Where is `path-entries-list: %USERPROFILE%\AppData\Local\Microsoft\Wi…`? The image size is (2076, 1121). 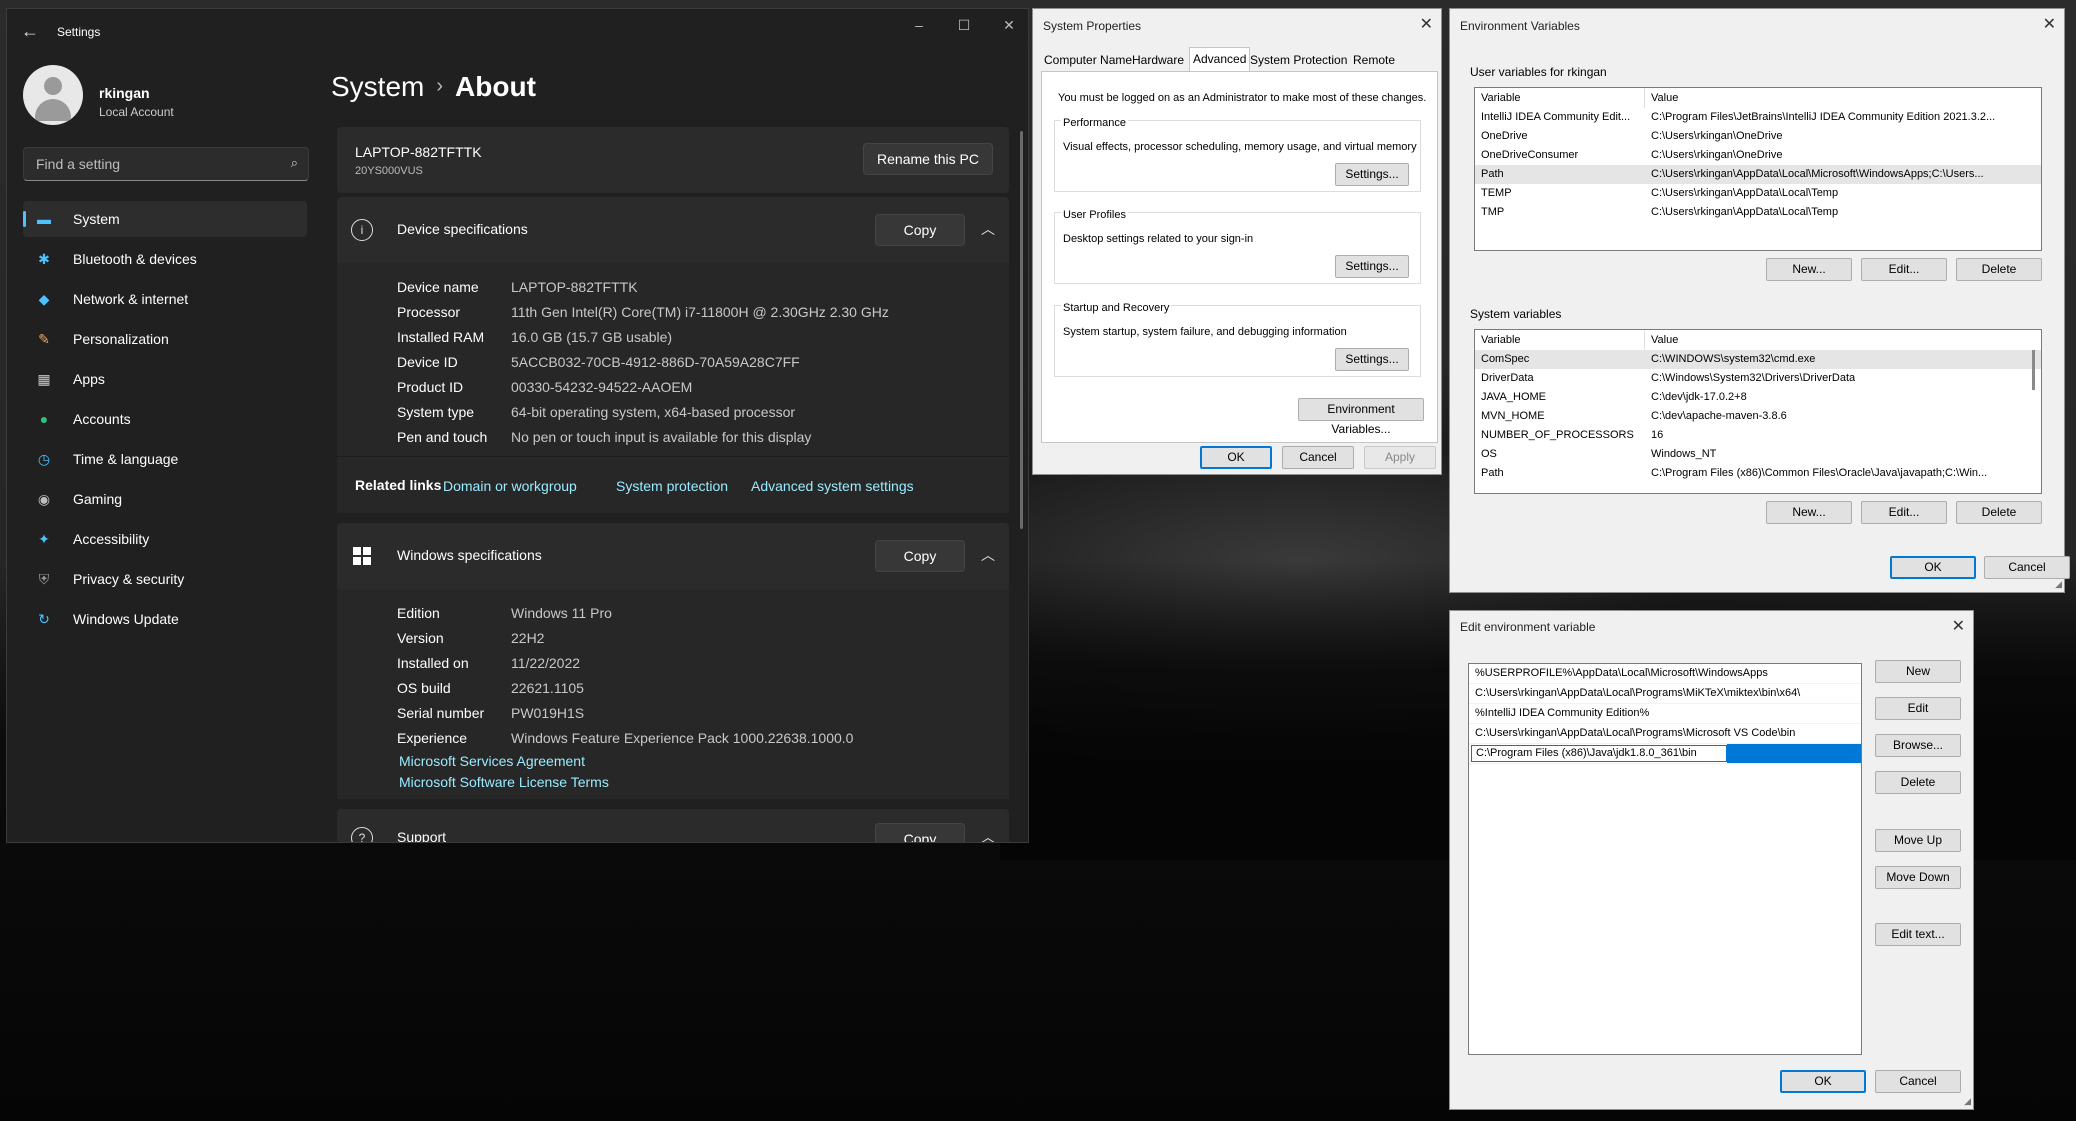
path-entries-list: %USERPROFILE%\AppData\Local\Microsoft\Wi… is located at coordinates (1665, 859).